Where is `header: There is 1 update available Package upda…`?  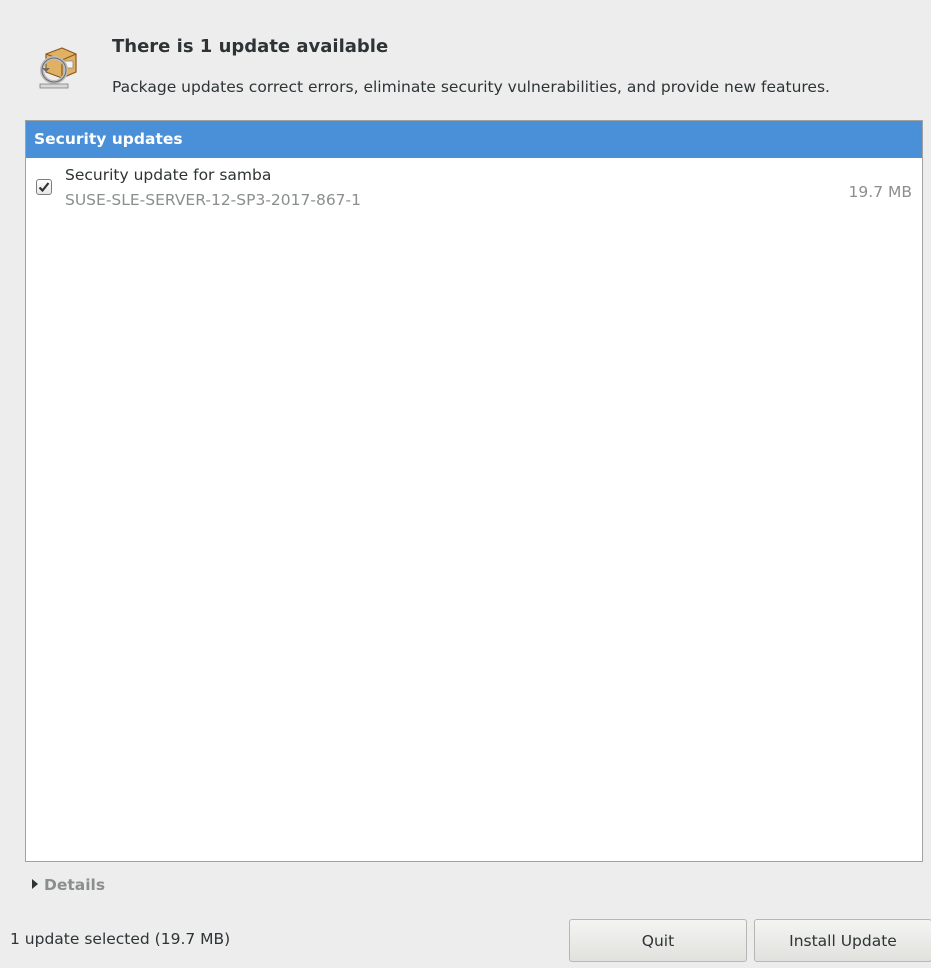 header: There is 1 update available Package upda… is located at coordinates (465, 55).